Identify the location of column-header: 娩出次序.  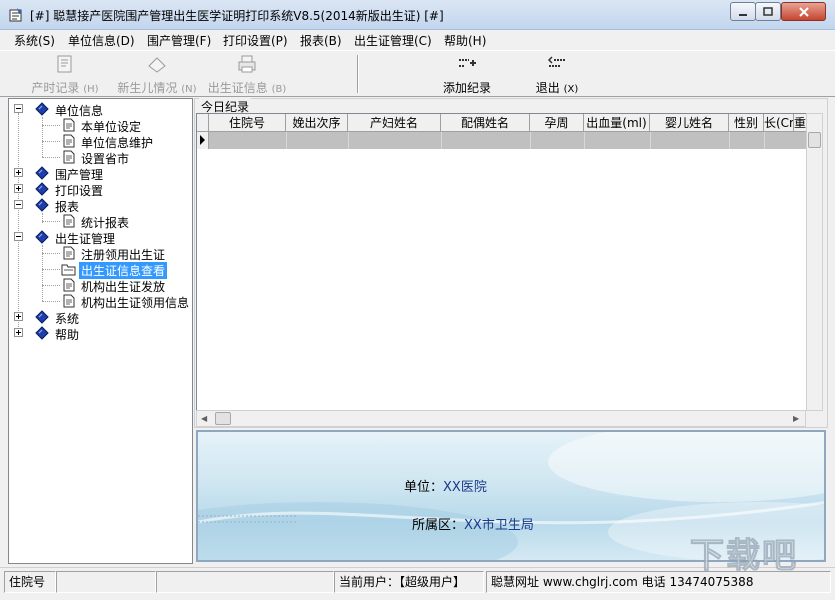
(317, 123).